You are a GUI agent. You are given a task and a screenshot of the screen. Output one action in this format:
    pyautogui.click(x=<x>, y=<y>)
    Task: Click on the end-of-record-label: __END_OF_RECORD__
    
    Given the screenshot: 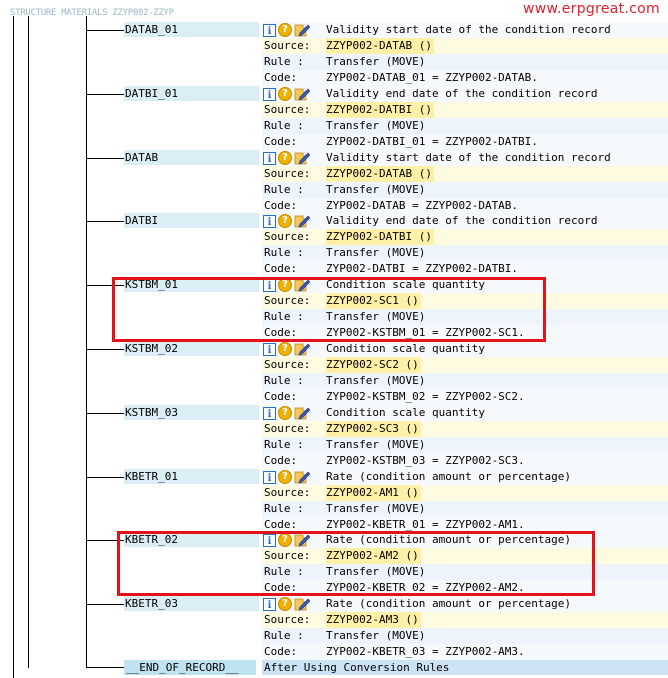 What is the action you would take?
    pyautogui.click(x=182, y=667)
    